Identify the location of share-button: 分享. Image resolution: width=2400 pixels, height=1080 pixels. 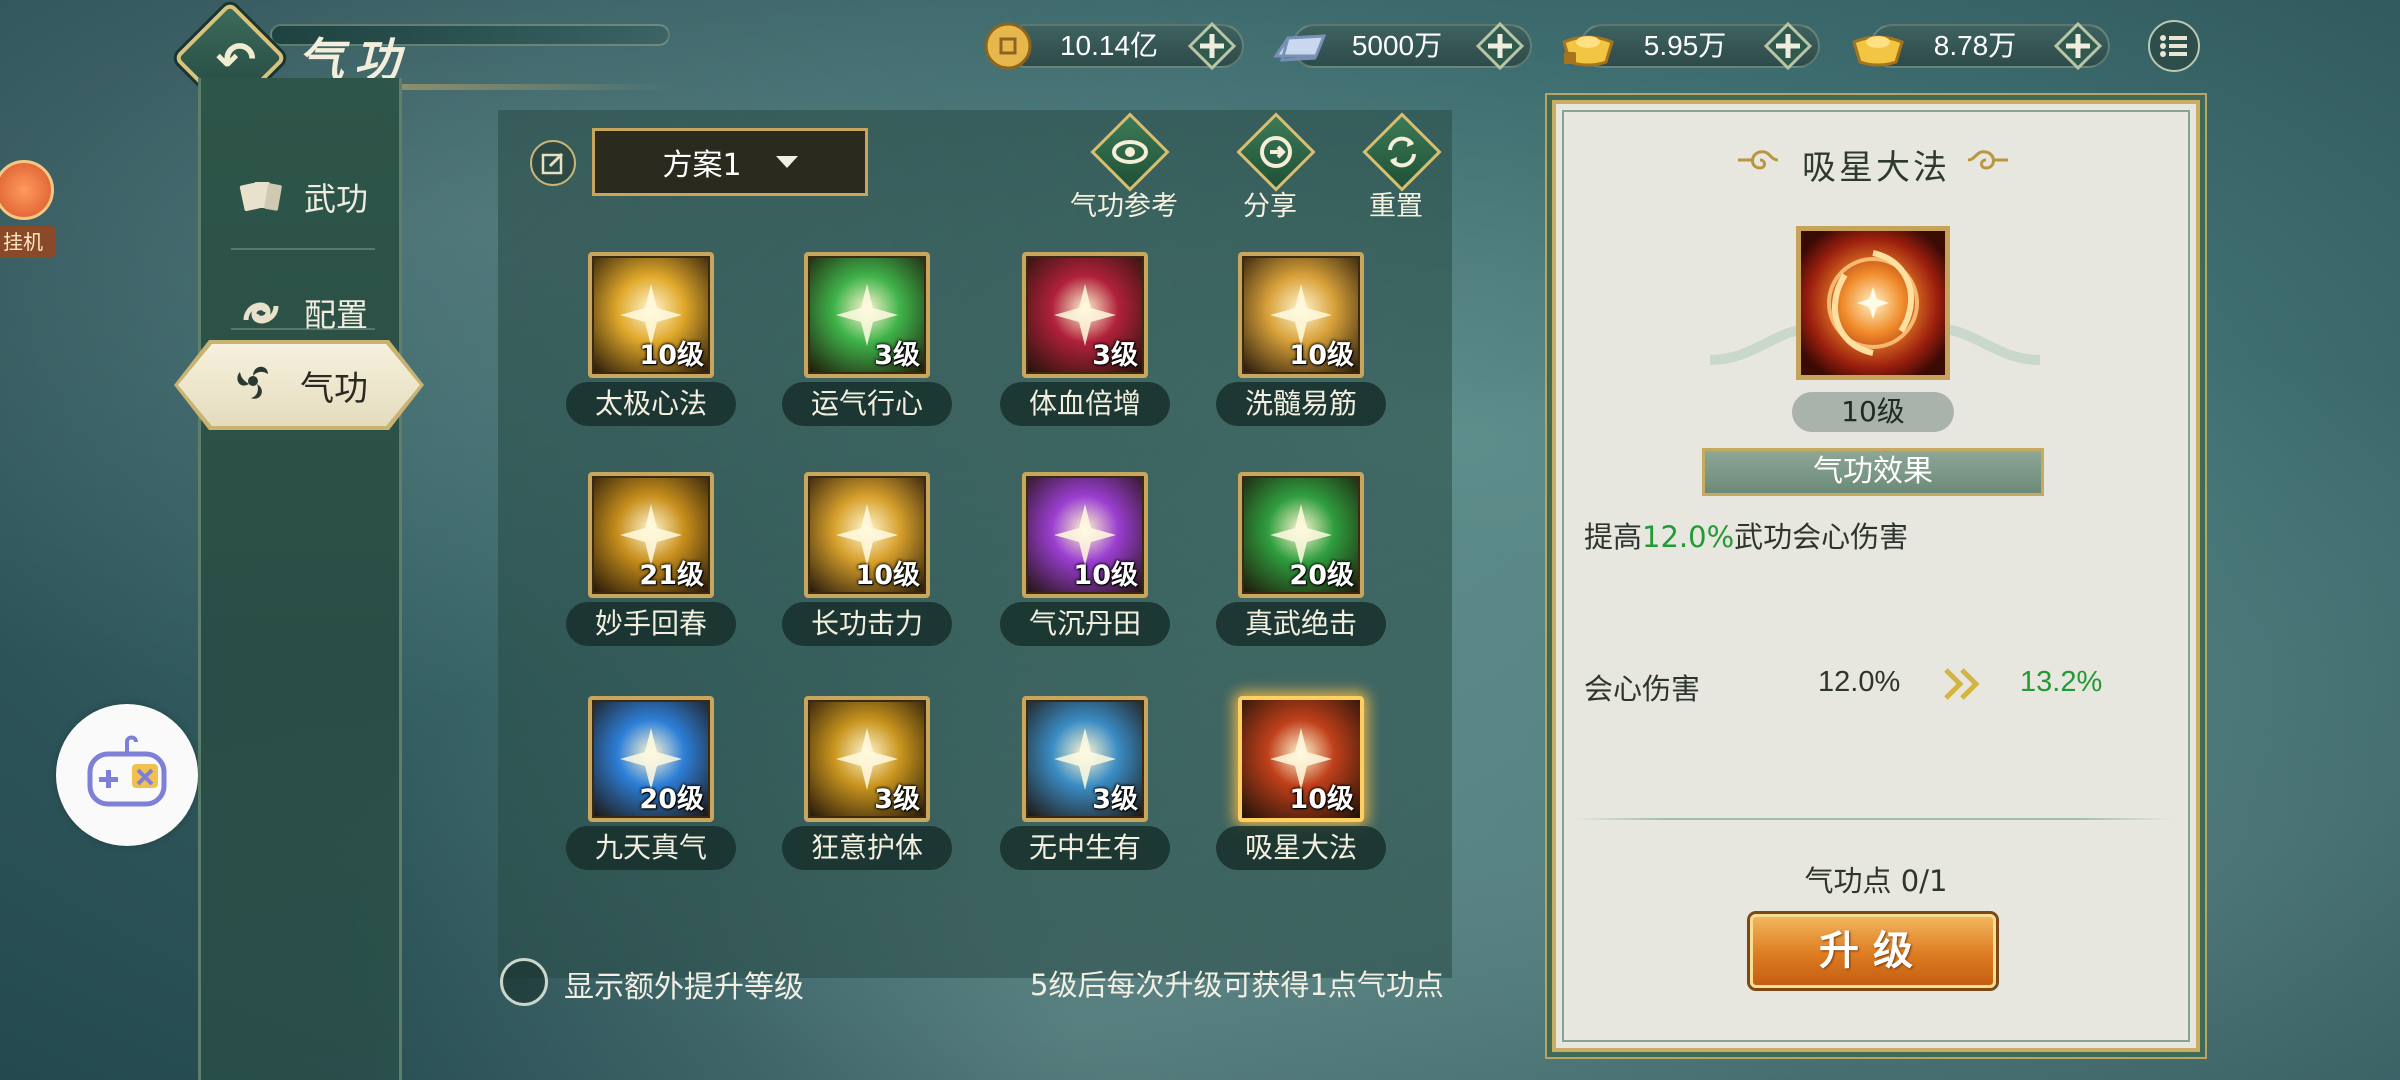
(1270, 167).